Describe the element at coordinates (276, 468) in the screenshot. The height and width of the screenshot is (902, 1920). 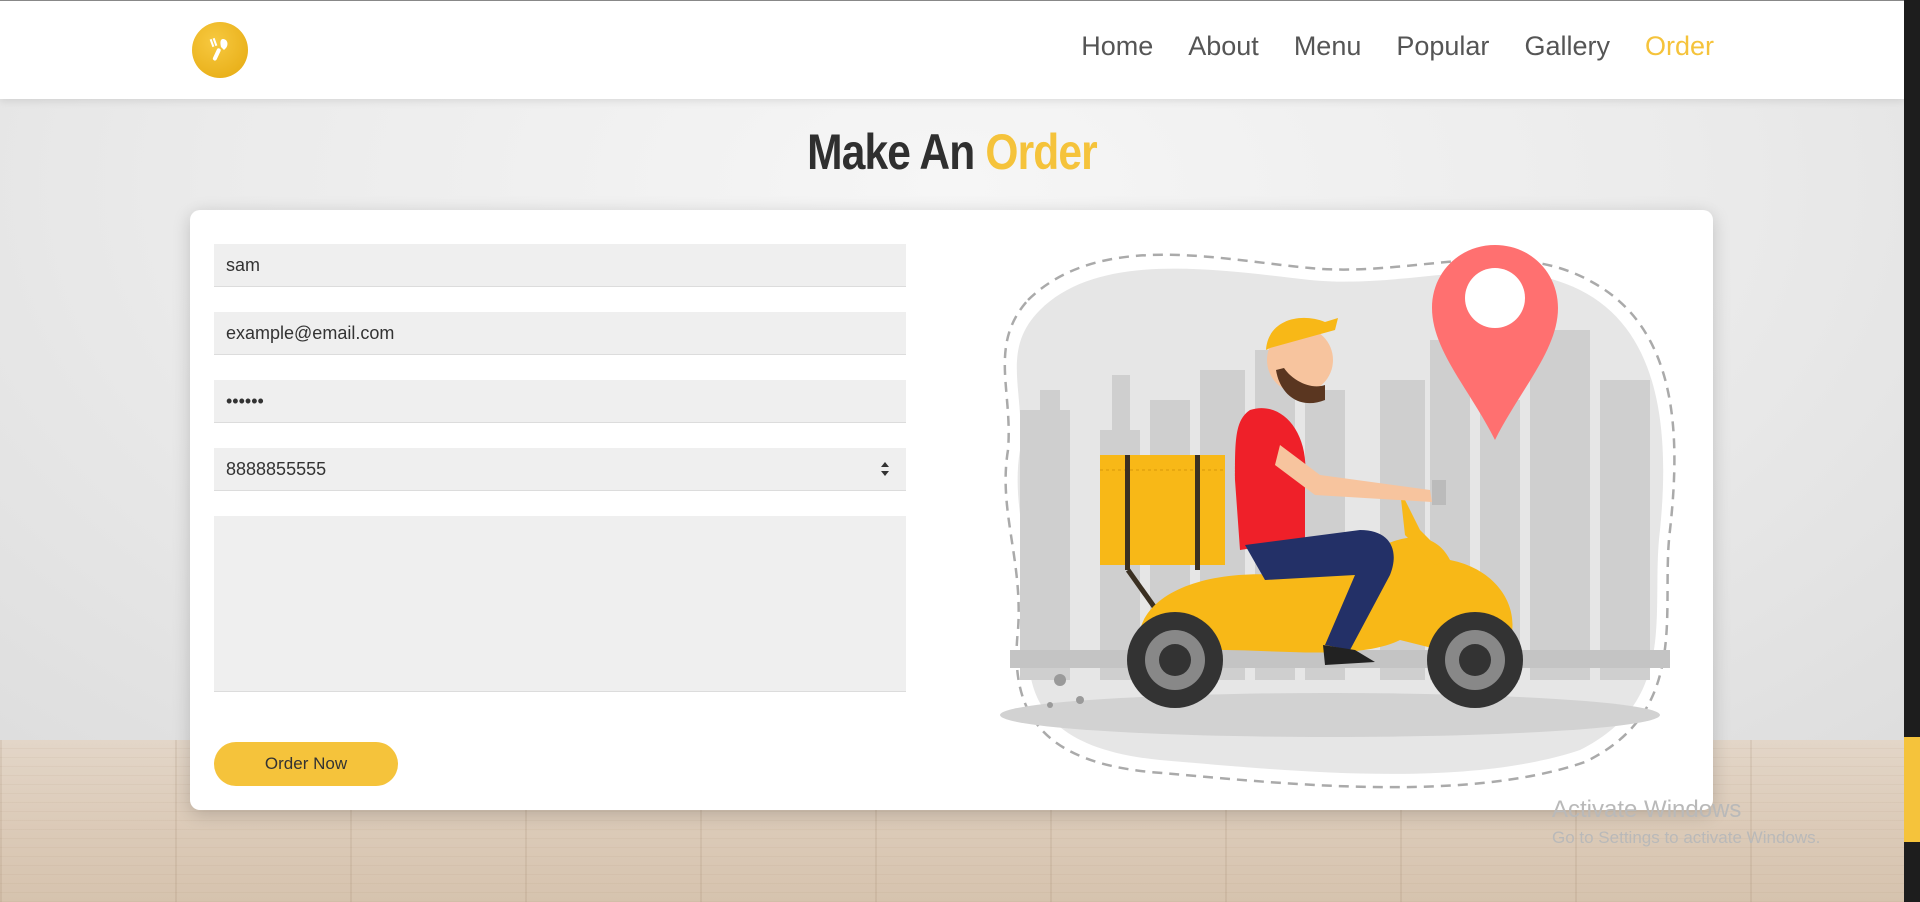
I see `phone-value: 8888855555` at that location.